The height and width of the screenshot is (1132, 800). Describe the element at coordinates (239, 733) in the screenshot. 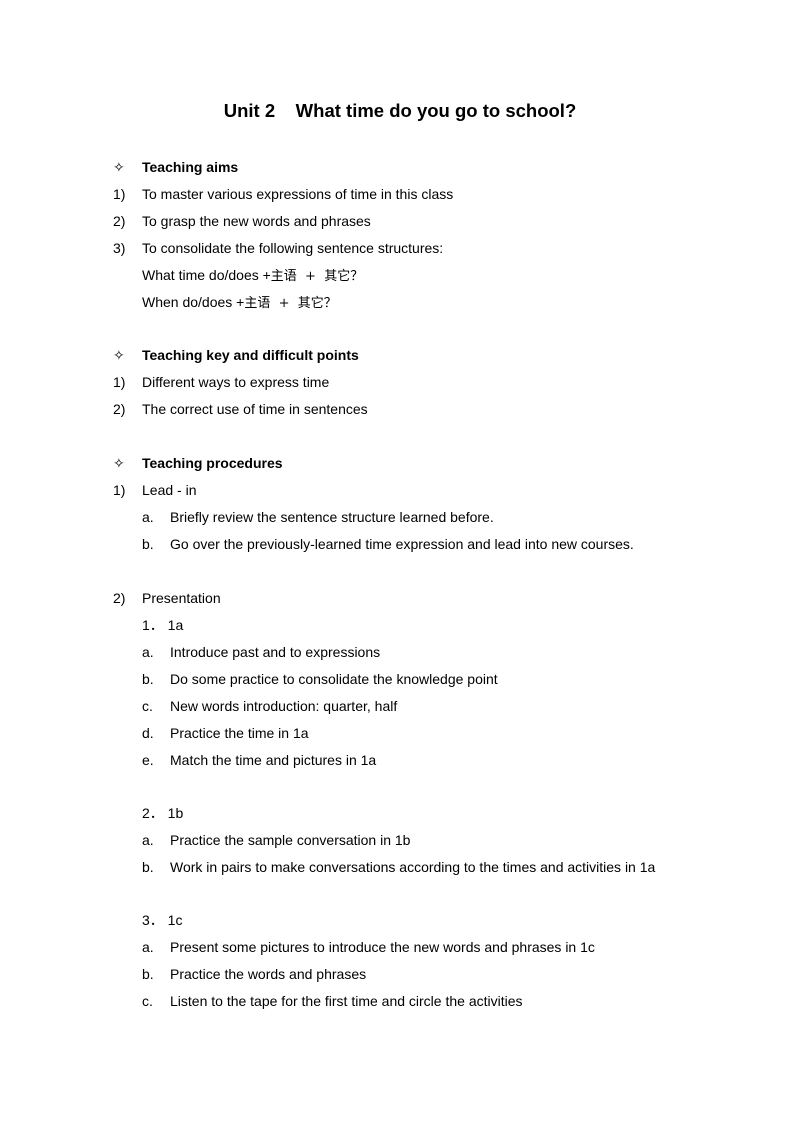

I see `list-item: Practice the time in 1a` at that location.